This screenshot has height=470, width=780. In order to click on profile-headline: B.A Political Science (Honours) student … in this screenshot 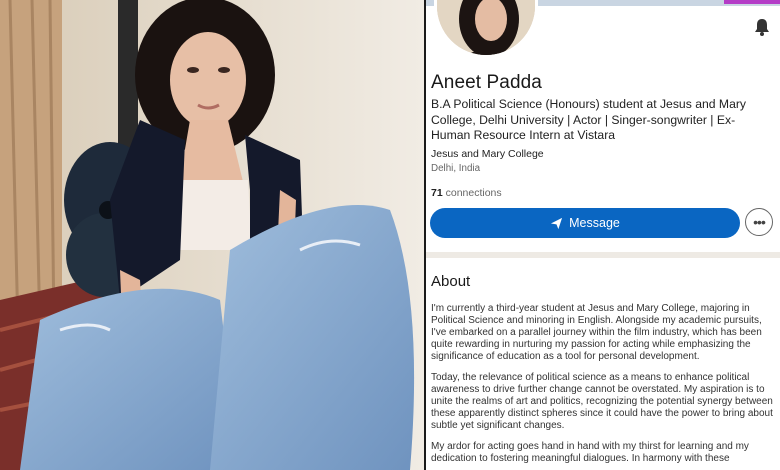, I will do `click(588, 119)`.